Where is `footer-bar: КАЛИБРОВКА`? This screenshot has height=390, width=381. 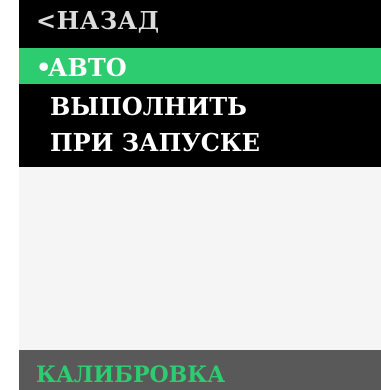
footer-bar: КАЛИБРОВКА is located at coordinates (200, 370).